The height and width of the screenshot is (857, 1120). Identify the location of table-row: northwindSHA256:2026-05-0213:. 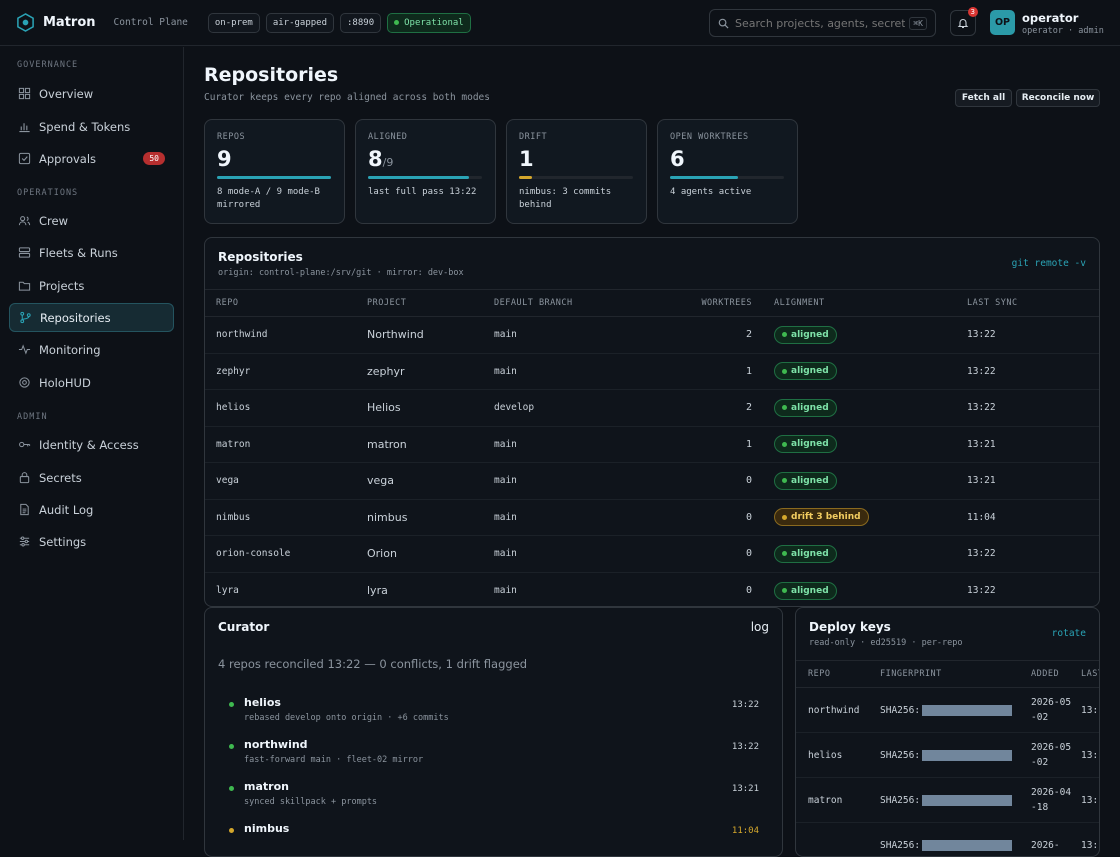
(948, 710).